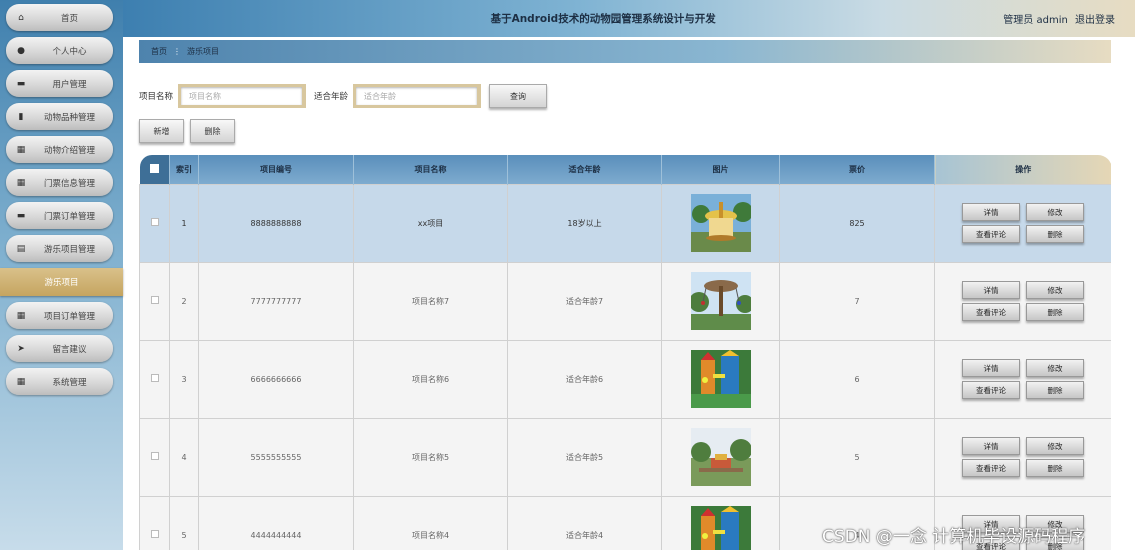  Describe the element at coordinates (1035, 20) in the screenshot. I see `username: 管理员 admin` at that location.